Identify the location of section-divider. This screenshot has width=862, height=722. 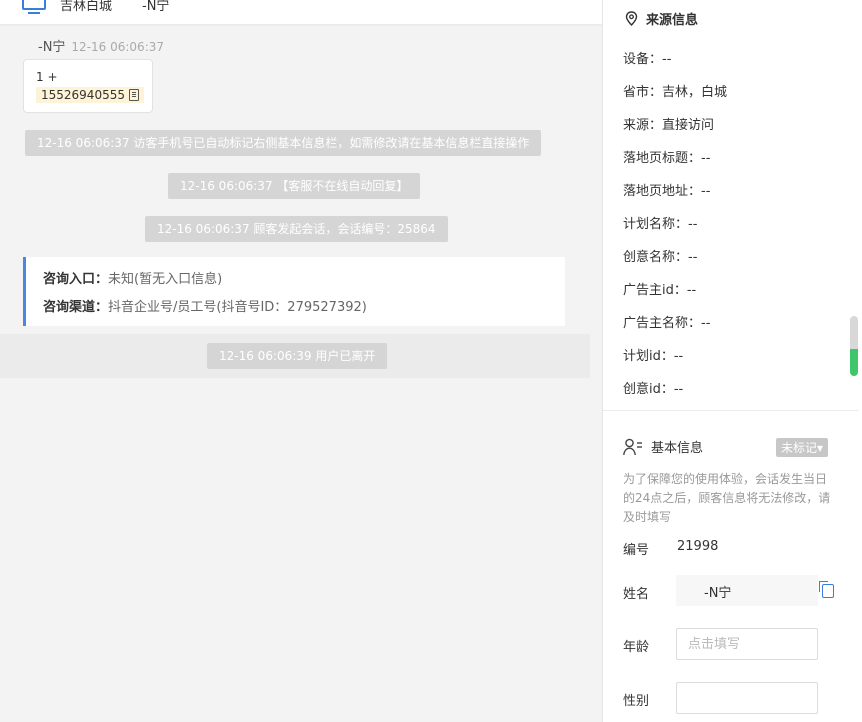
(731, 410).